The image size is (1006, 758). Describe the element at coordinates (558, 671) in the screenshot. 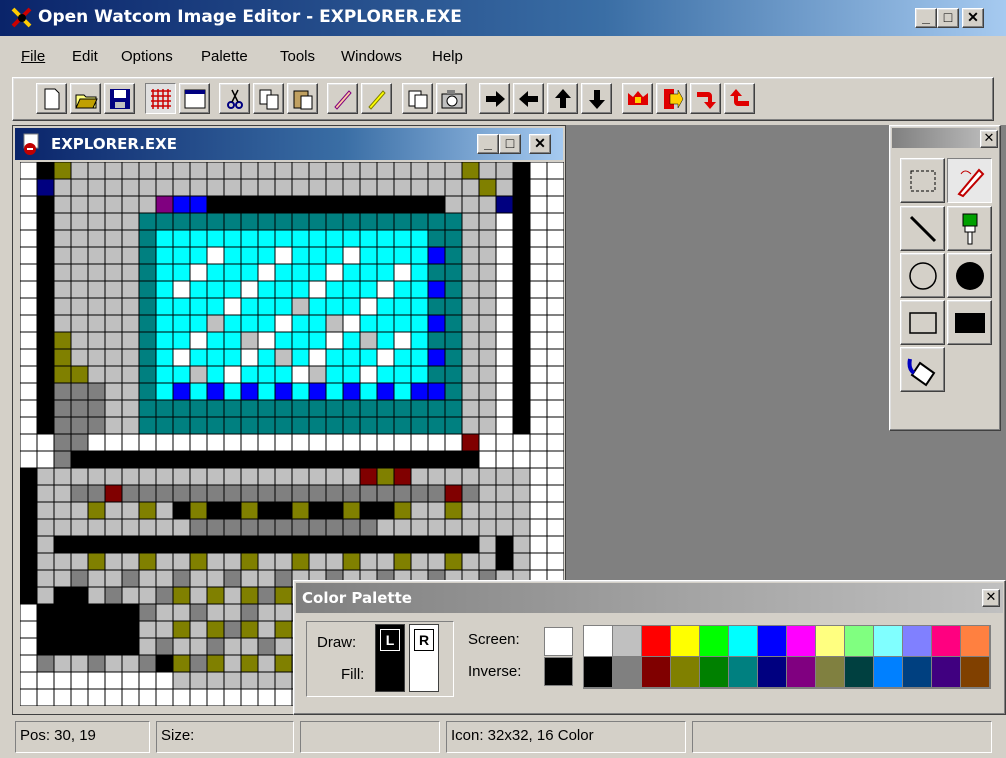

I see `inverse-color-swatch` at that location.